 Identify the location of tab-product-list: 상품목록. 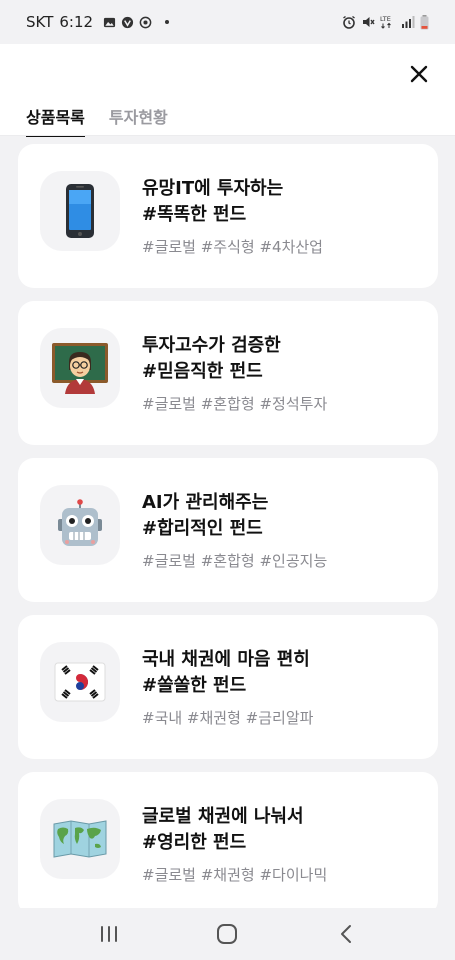
(55, 120).